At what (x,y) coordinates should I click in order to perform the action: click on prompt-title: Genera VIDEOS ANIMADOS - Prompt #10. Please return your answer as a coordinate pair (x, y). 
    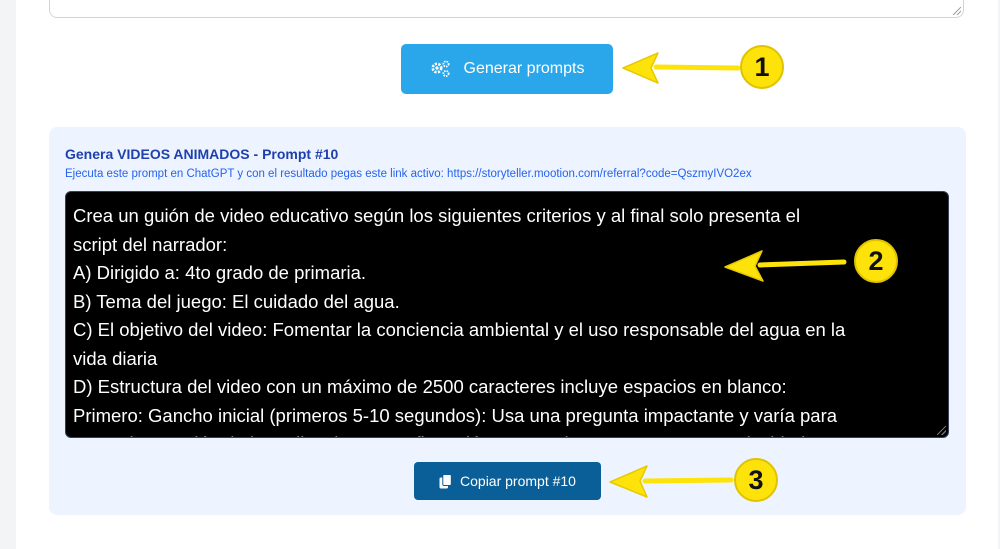
    Looking at the image, I should click on (202, 154).